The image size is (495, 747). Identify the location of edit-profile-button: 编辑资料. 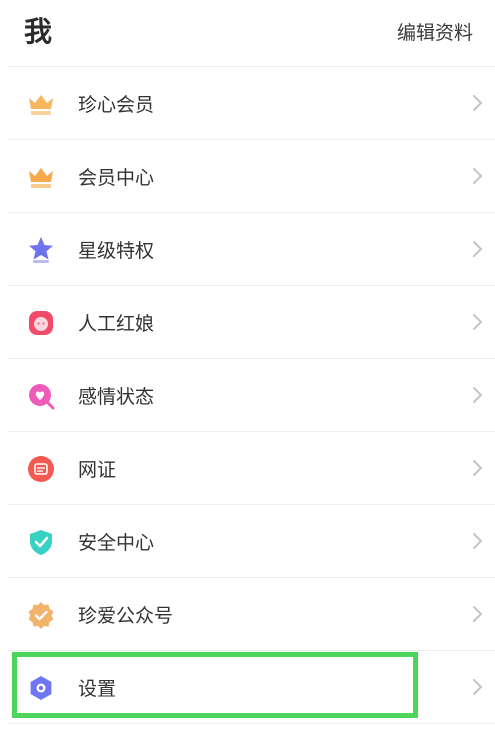
(435, 31).